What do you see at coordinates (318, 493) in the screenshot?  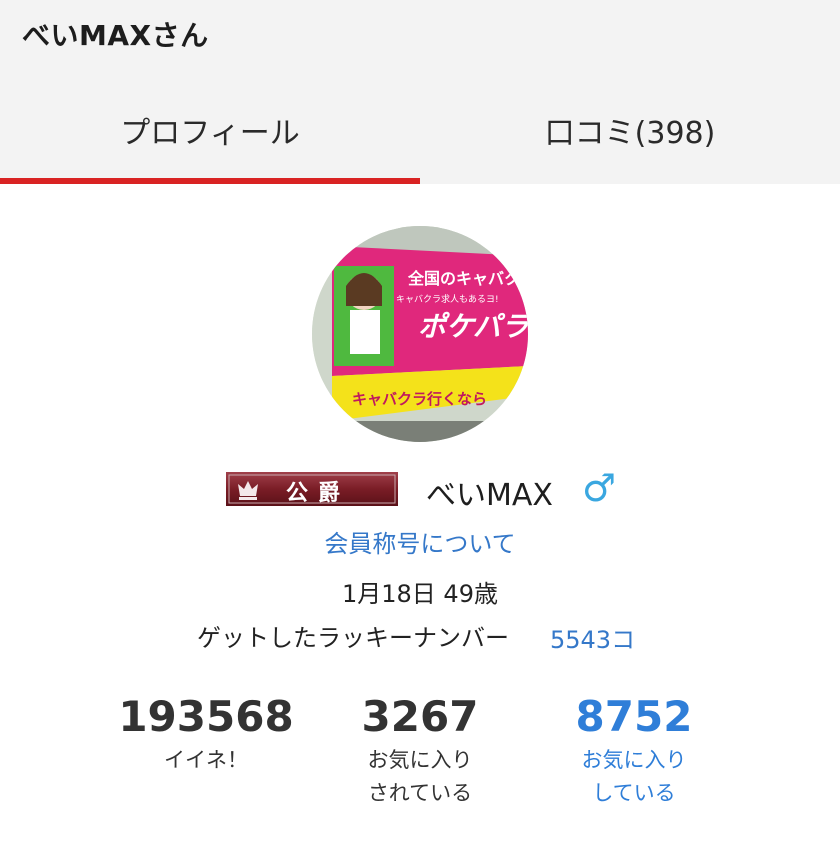 I see `rank-label: 公爵` at bounding box center [318, 493].